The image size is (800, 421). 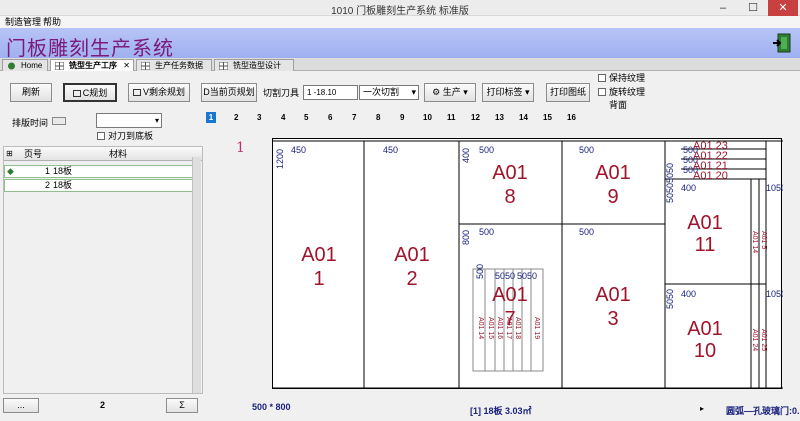 I want to click on tab-production-data: 生产任务数据, so click(x=174, y=65).